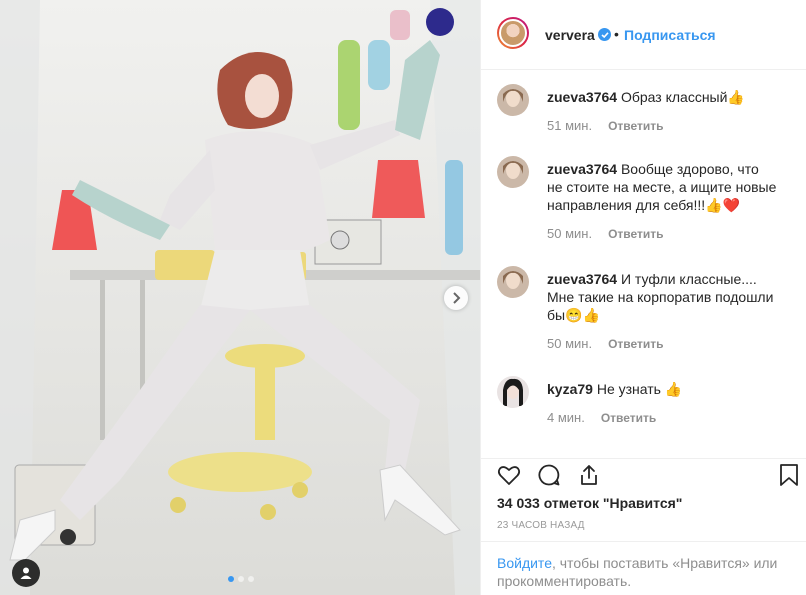 This screenshot has height=595, width=806. I want to click on user-tag-icon, so click(26, 573).